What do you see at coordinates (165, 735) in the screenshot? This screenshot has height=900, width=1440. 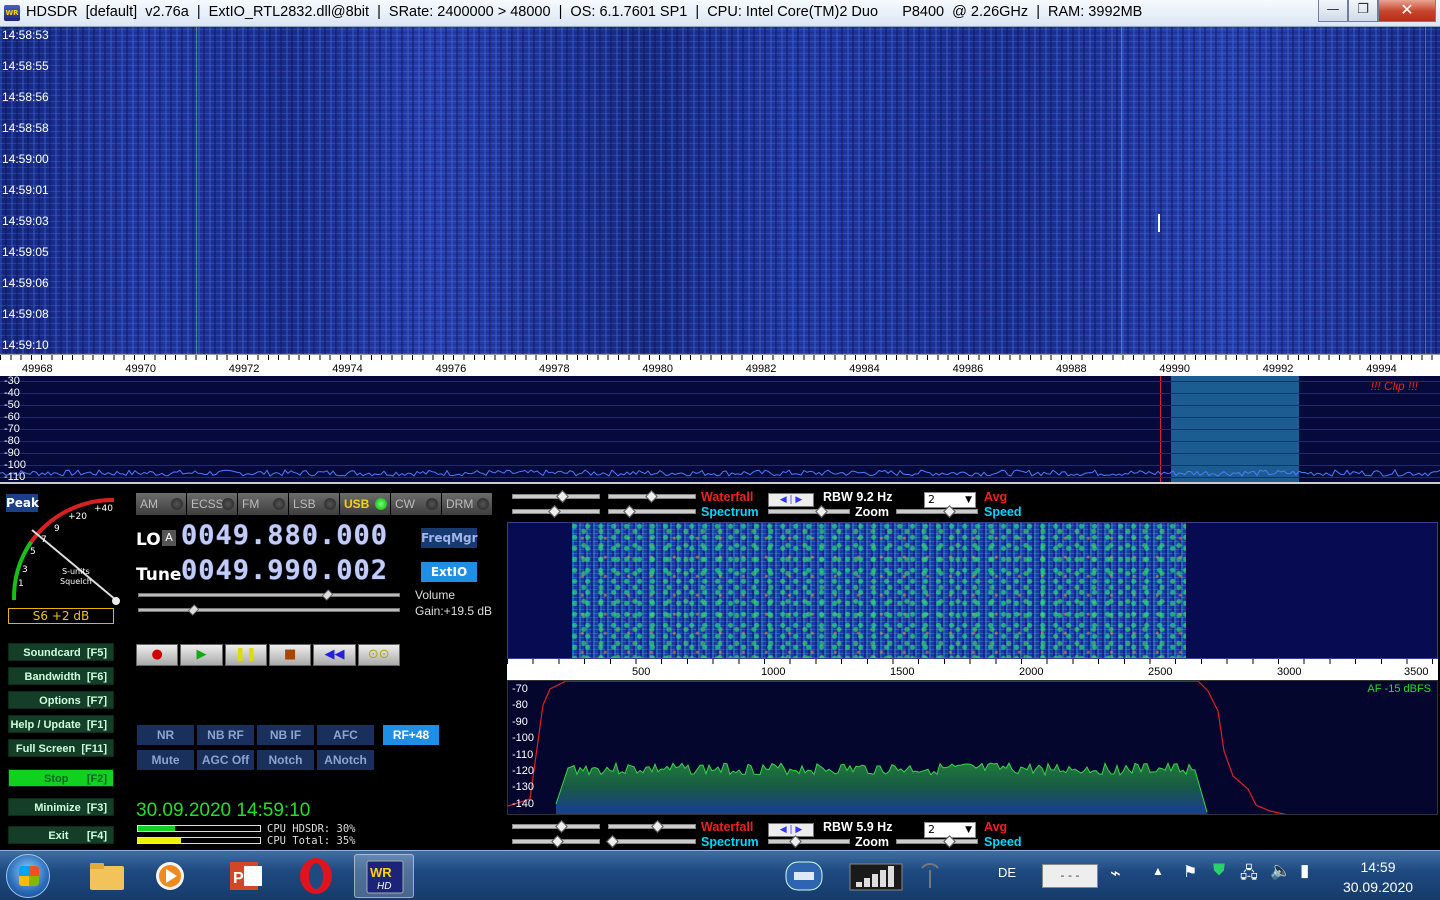 I see `dsp-button: NR` at bounding box center [165, 735].